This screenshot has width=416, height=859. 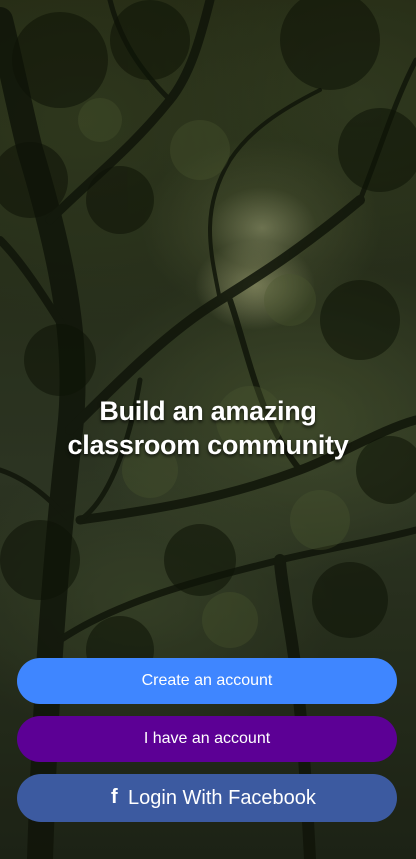 I want to click on hero-headline: Build an amazing classroom community, so click(x=208, y=428).